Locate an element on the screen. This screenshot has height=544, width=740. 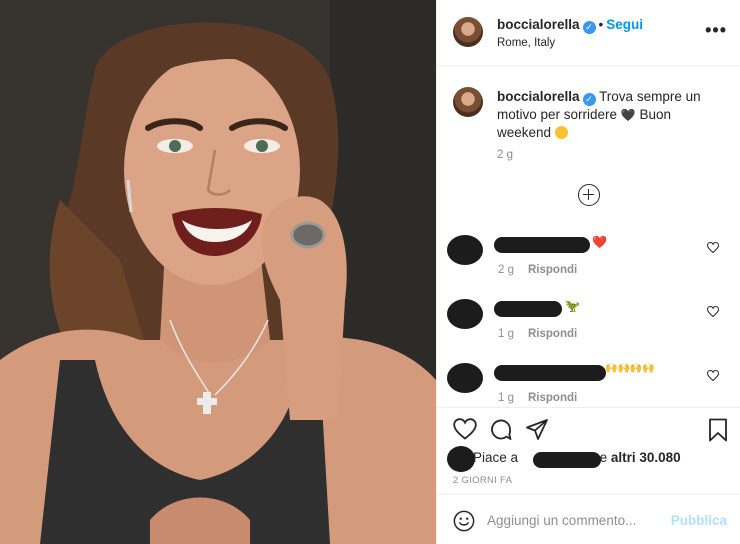
comment-emoji: ❤️ is located at coordinates (599, 242).